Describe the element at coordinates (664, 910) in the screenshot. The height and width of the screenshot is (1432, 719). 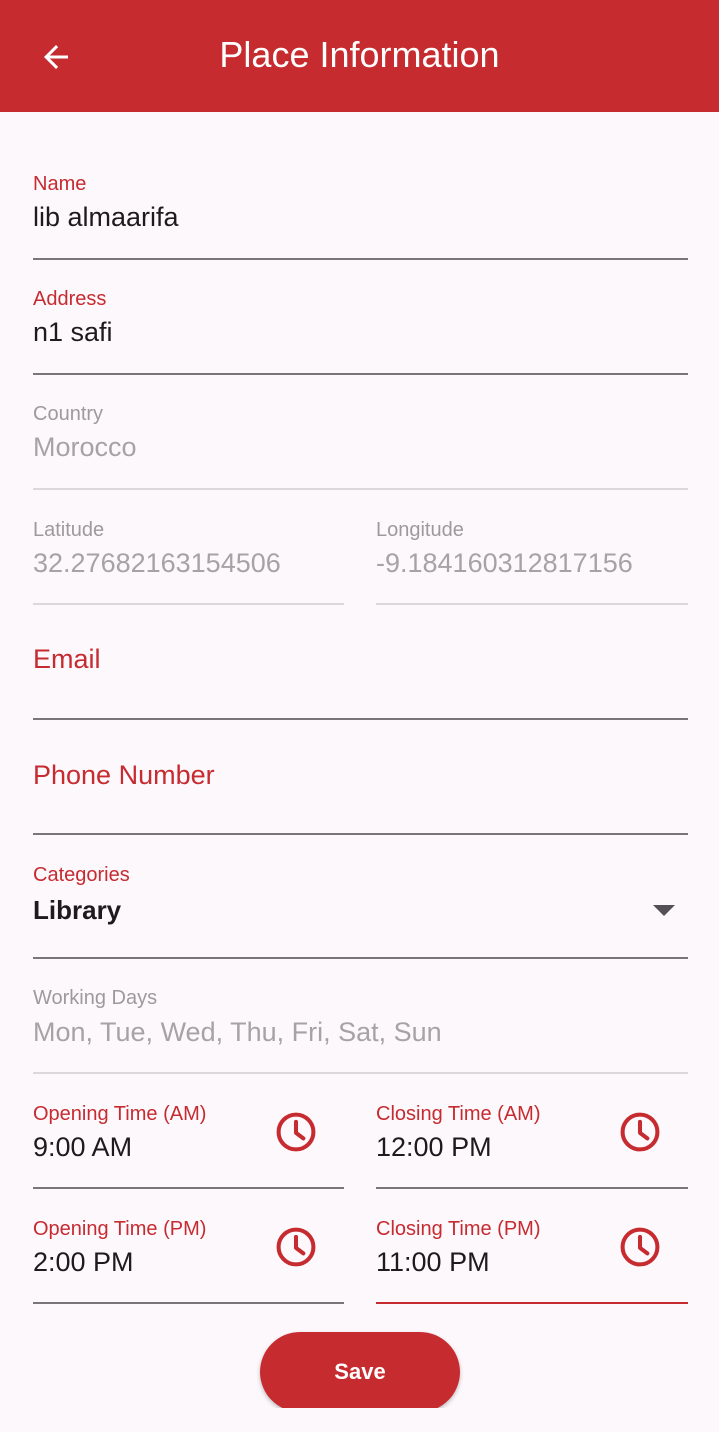
I see `dropdown-arrow-icon` at that location.